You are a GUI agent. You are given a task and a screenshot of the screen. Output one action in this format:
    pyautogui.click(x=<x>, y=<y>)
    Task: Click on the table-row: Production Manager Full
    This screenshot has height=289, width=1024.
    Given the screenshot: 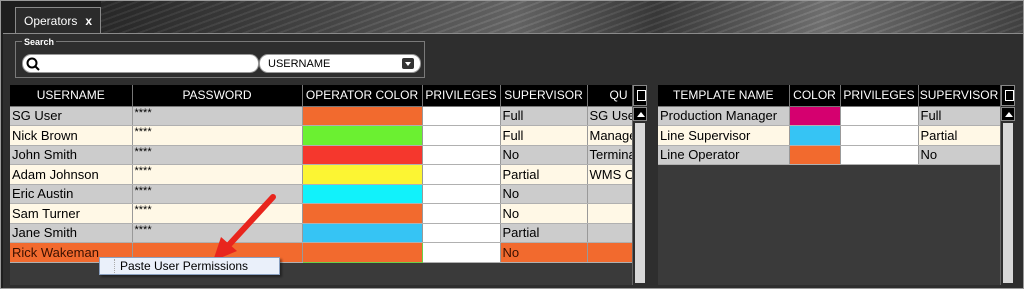 What is the action you would take?
    pyautogui.click(x=829, y=116)
    